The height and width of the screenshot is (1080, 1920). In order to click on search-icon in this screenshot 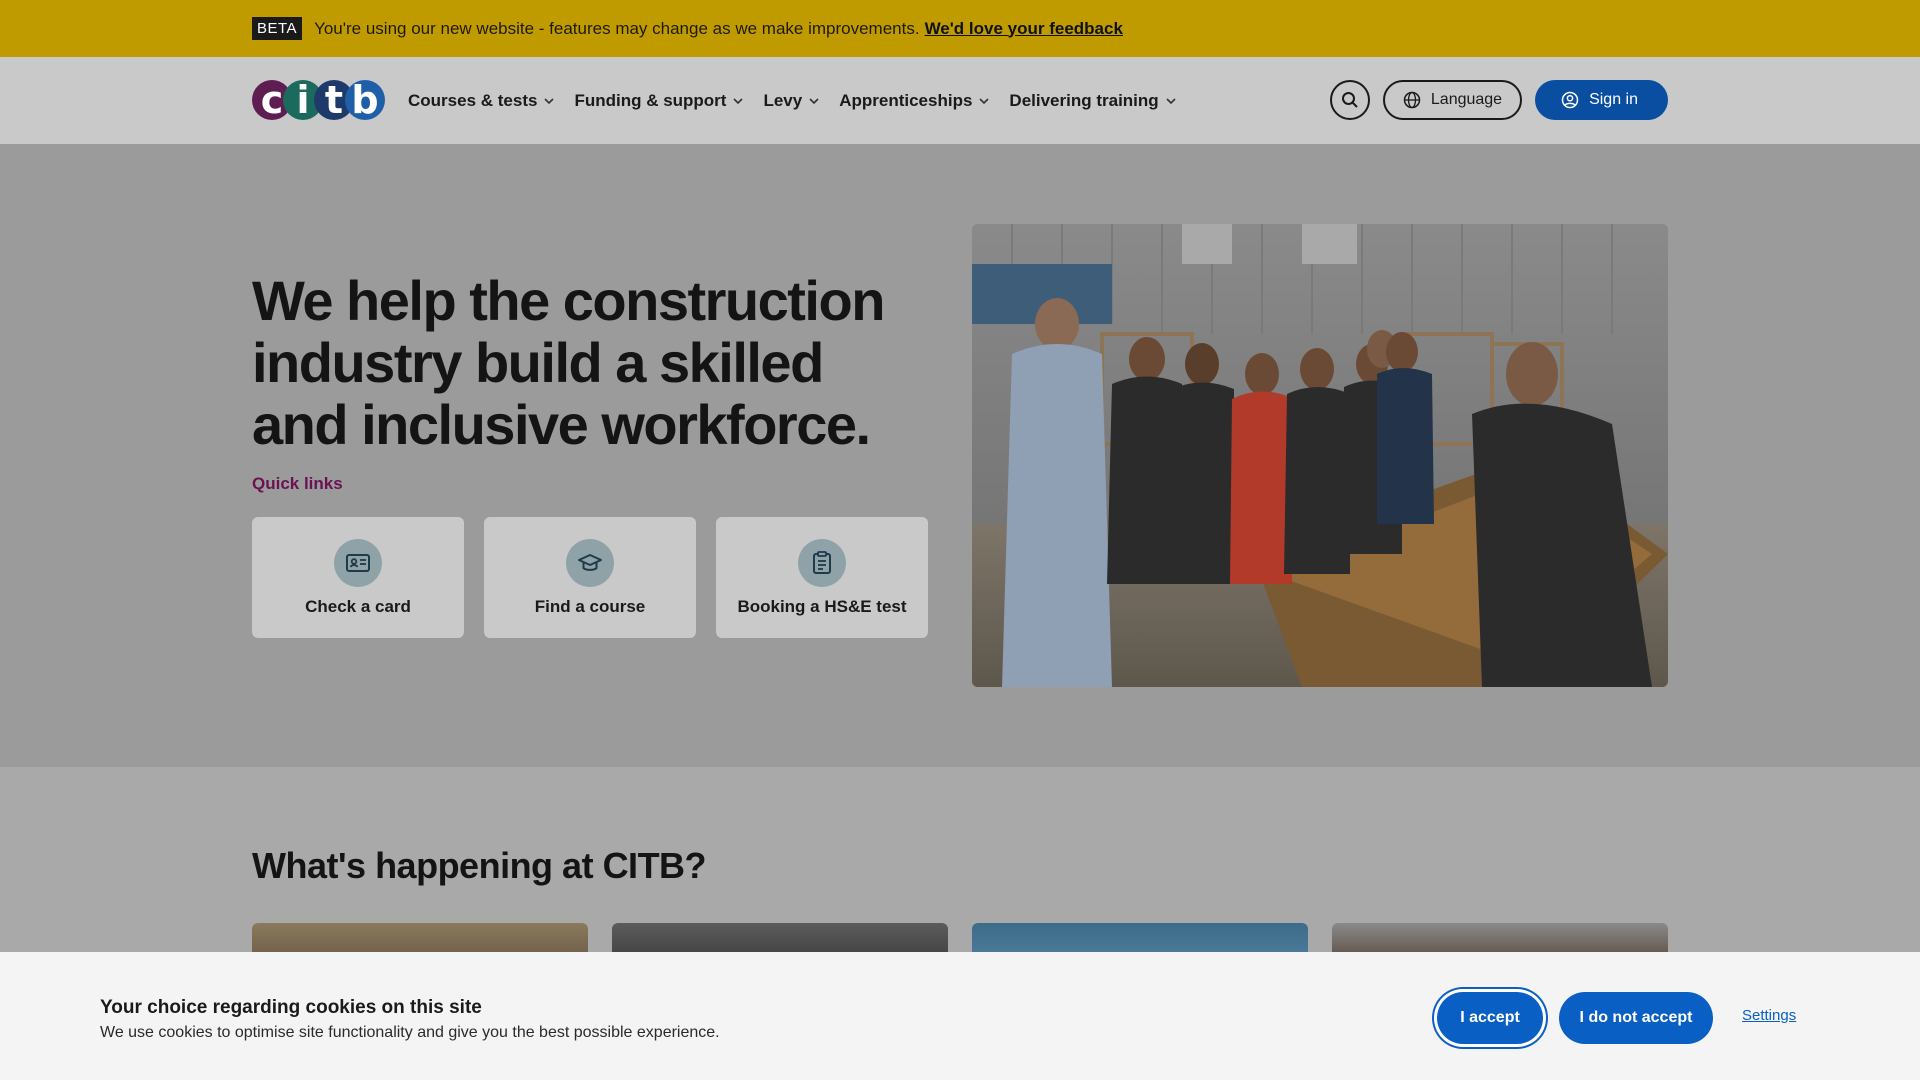, I will do `click(1349, 100)`.